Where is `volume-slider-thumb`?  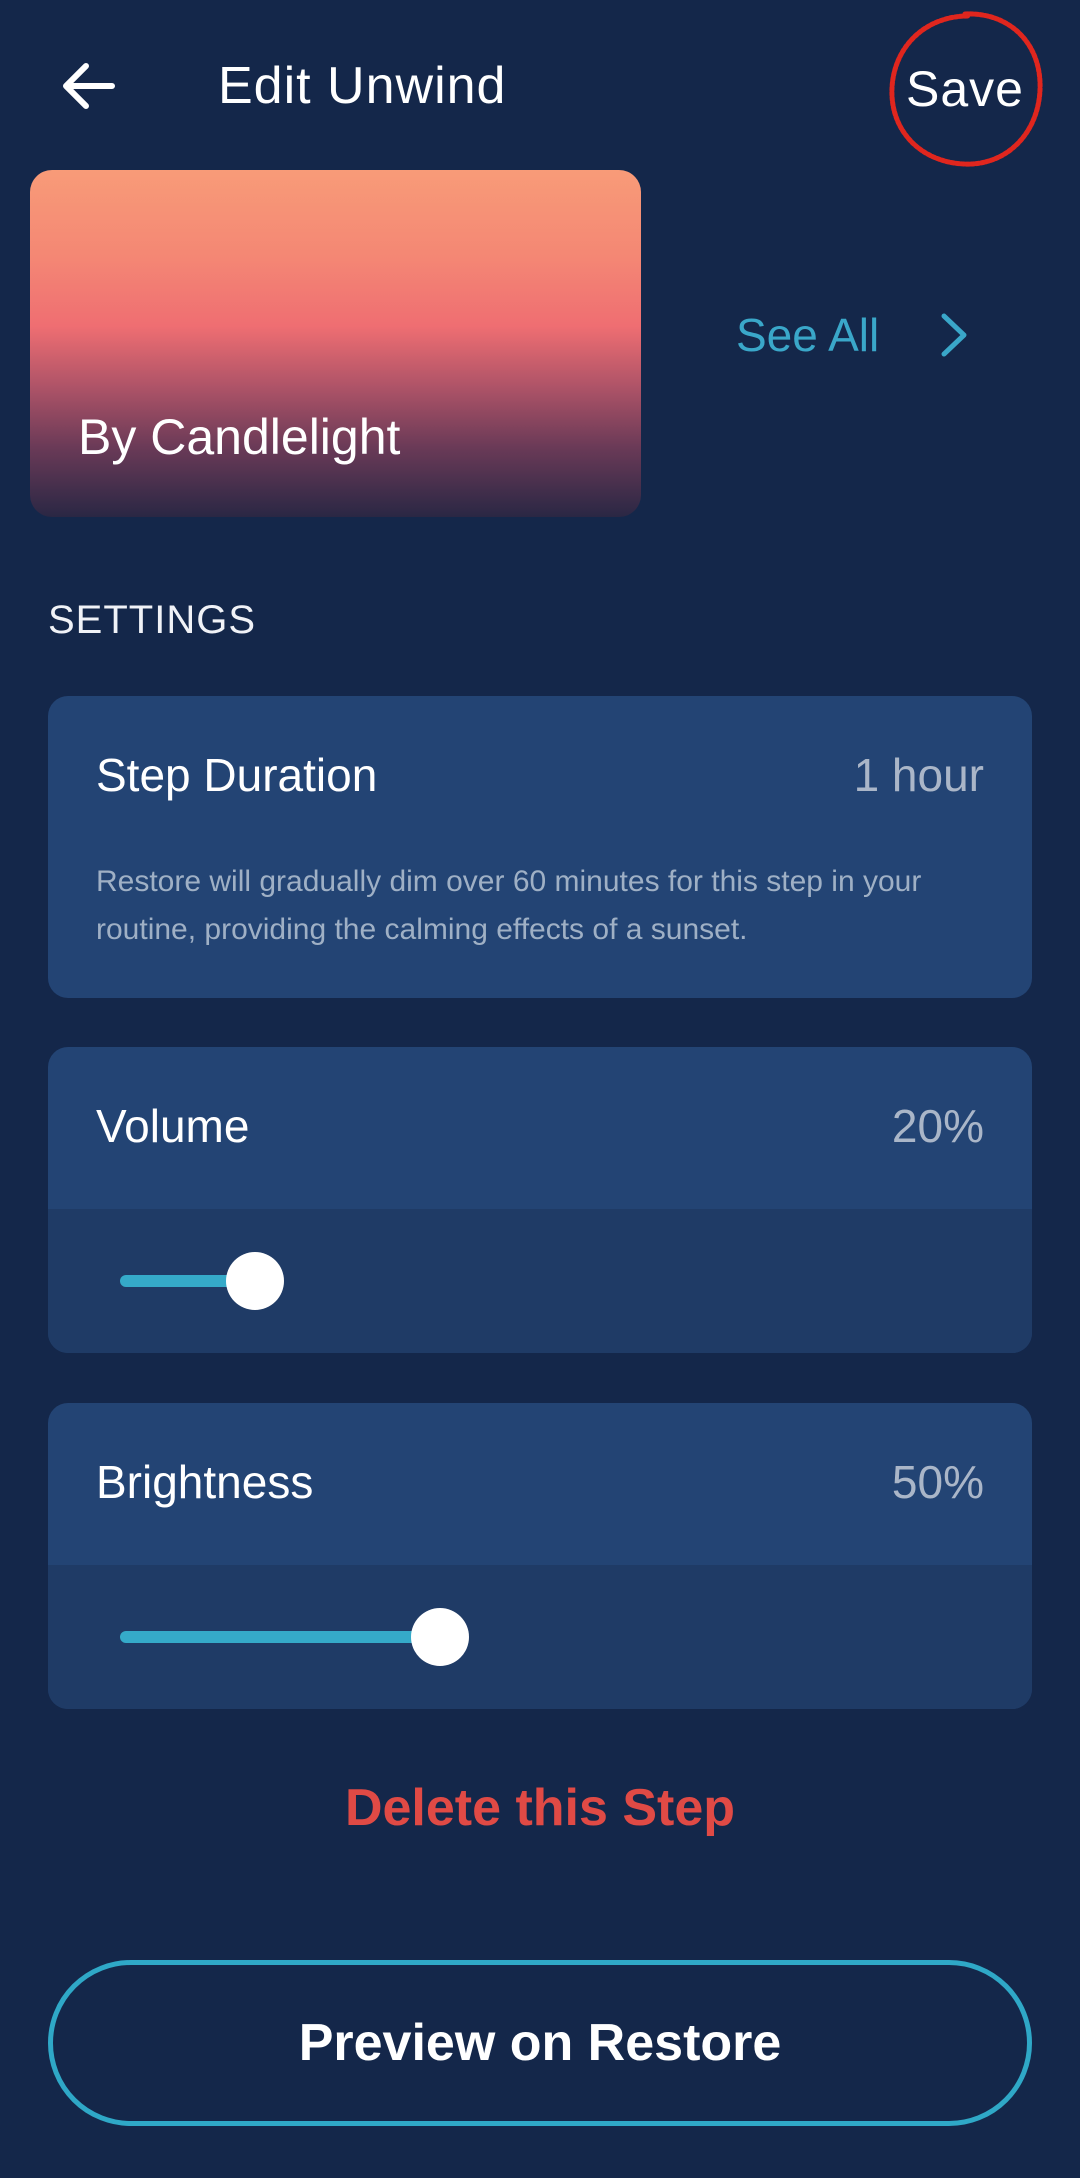
volume-slider-thumb is located at coordinates (255, 1281).